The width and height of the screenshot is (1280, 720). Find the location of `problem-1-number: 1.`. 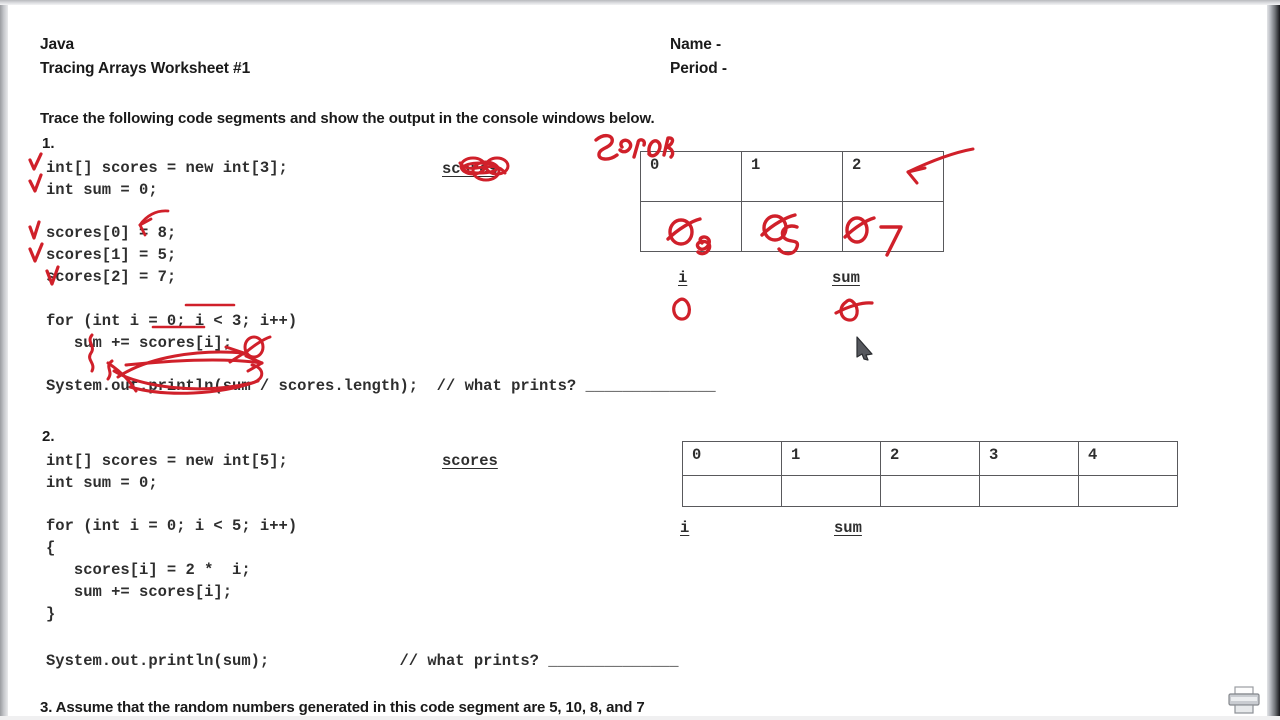

problem-1-number: 1. is located at coordinates (48, 143).